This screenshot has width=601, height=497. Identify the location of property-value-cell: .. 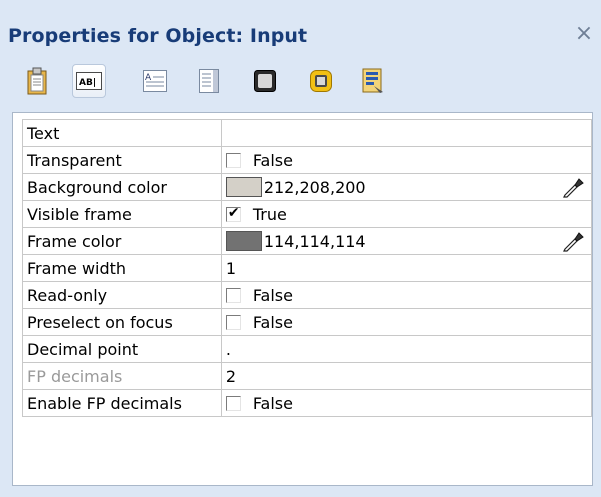
(406, 349).